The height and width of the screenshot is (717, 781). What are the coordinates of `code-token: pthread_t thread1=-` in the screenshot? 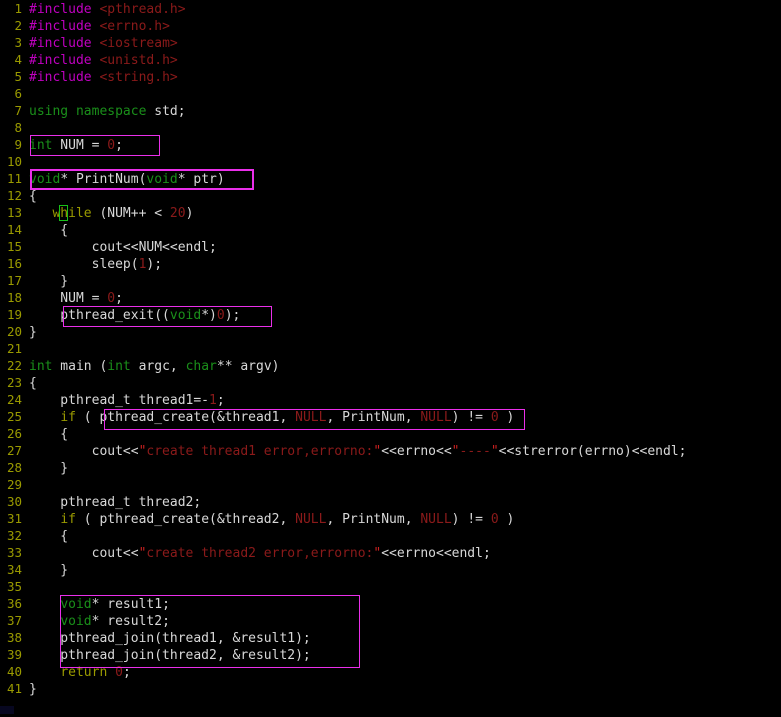 It's located at (119, 400).